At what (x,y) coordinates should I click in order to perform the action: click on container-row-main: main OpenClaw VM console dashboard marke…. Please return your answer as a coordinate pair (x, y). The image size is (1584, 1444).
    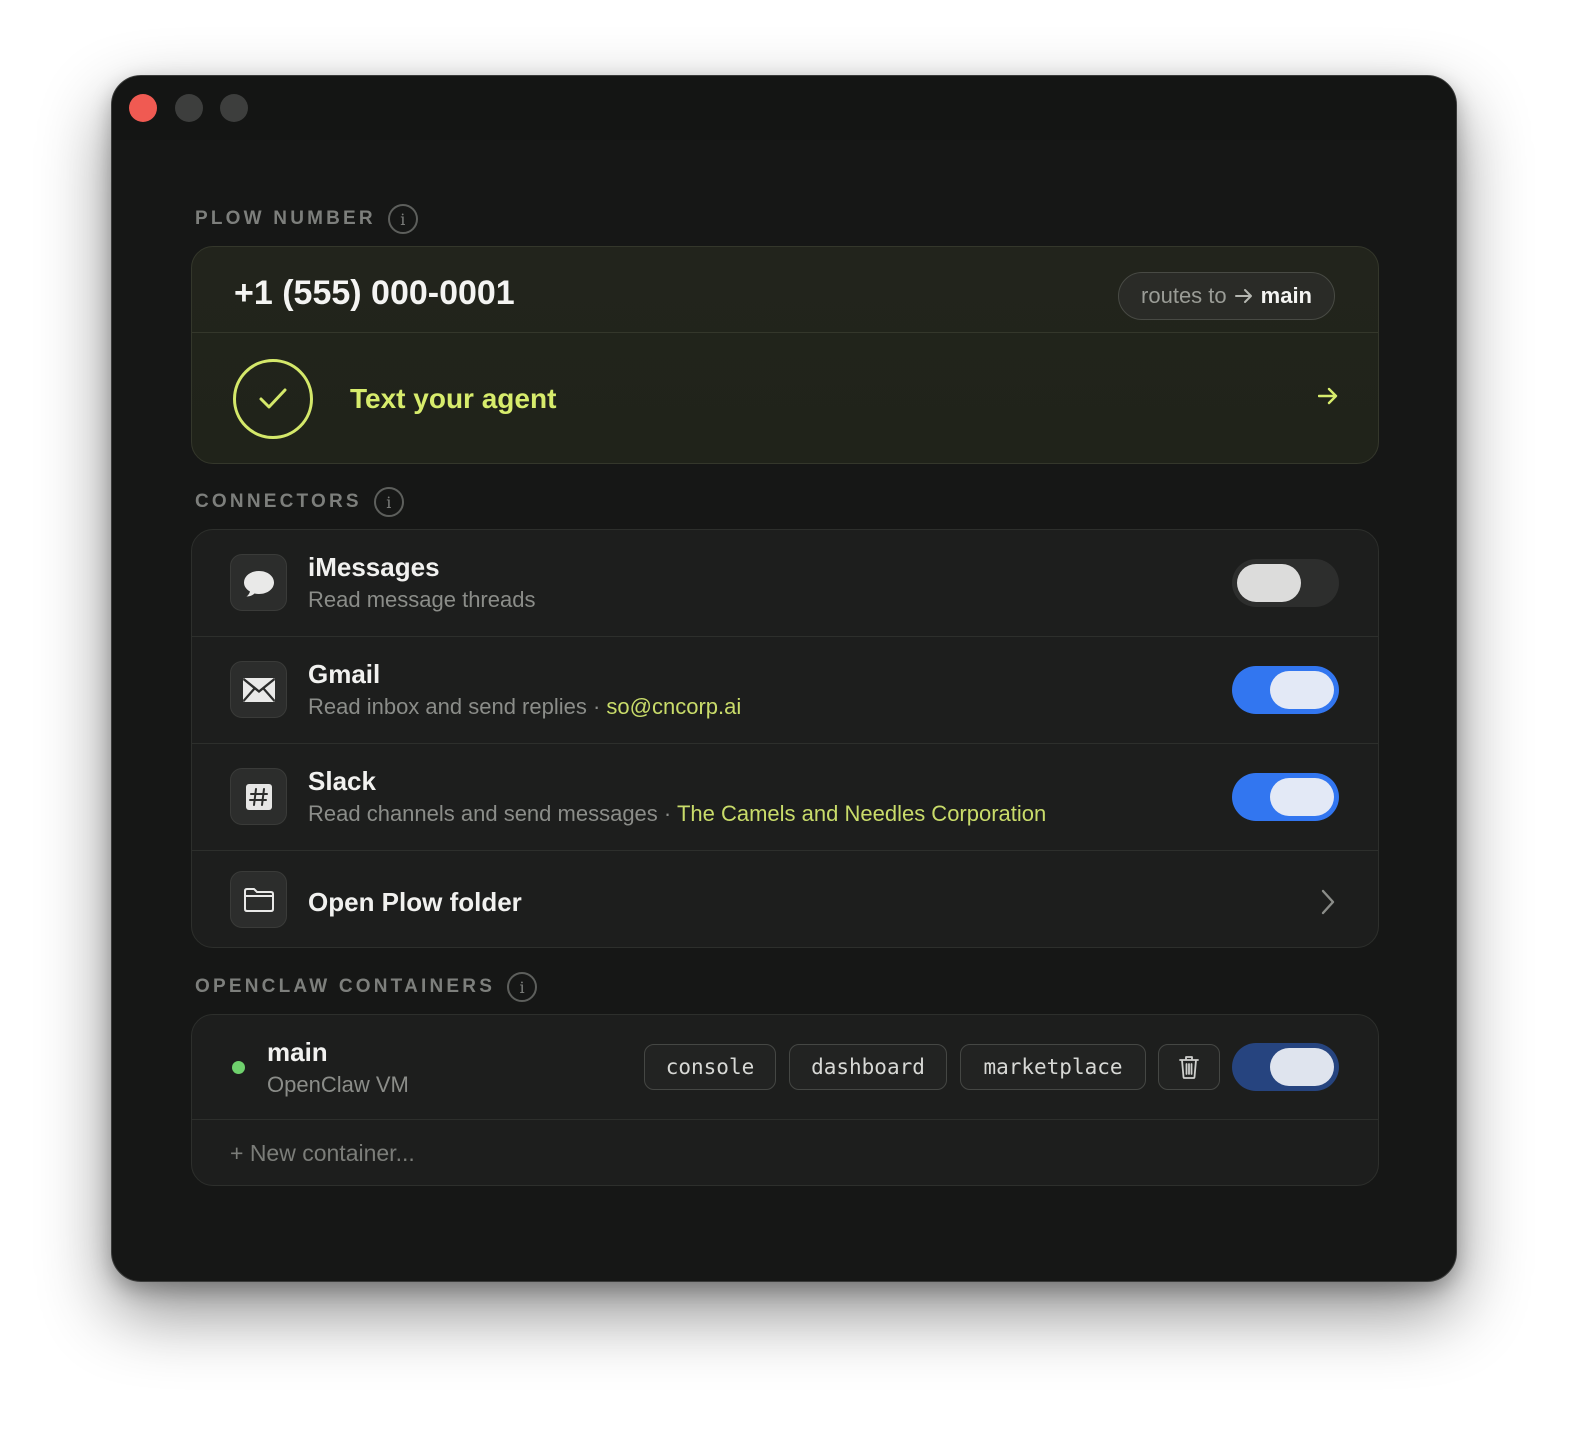
    Looking at the image, I should click on (785, 1067).